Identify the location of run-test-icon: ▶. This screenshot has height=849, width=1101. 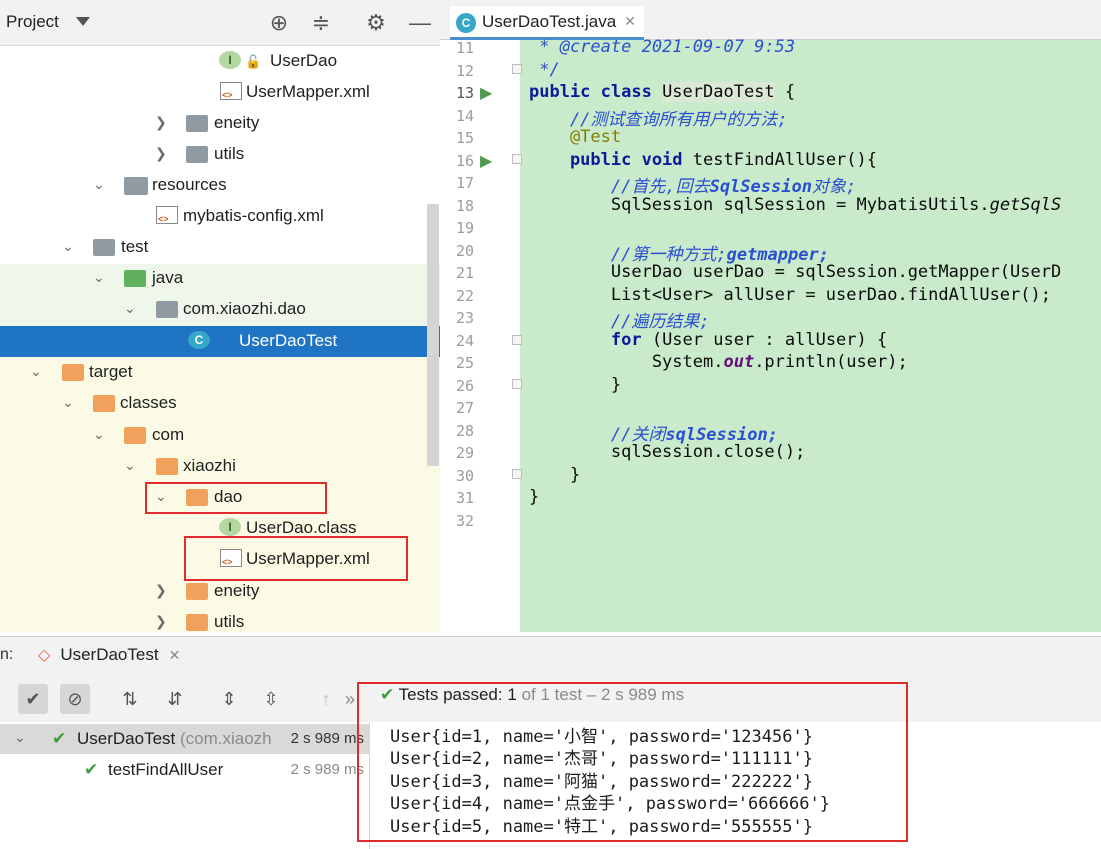
(486, 161).